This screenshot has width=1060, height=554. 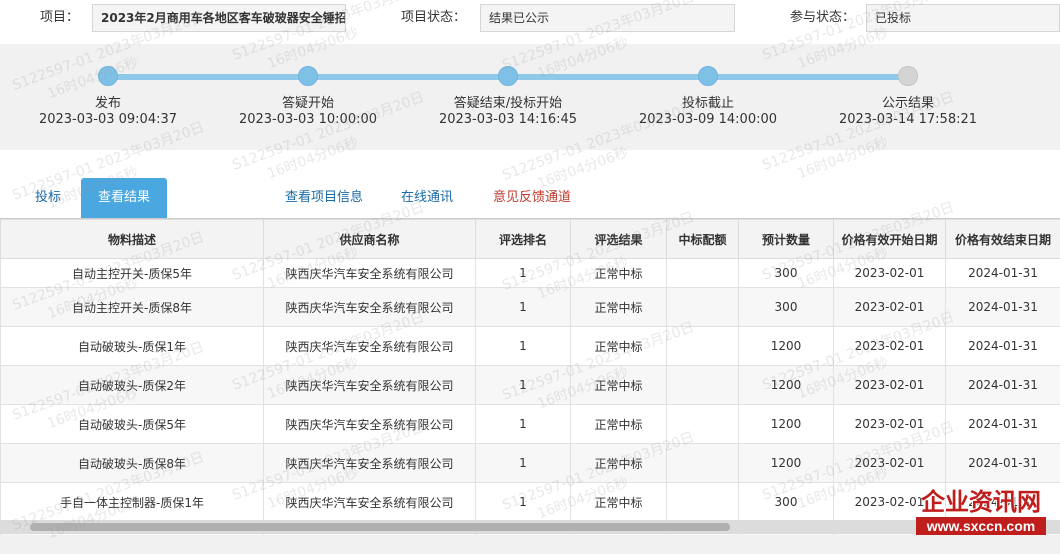 What do you see at coordinates (308, 119) in the screenshot?
I see `step-time-qa-start: 2023-03-03 10:00:00` at bounding box center [308, 119].